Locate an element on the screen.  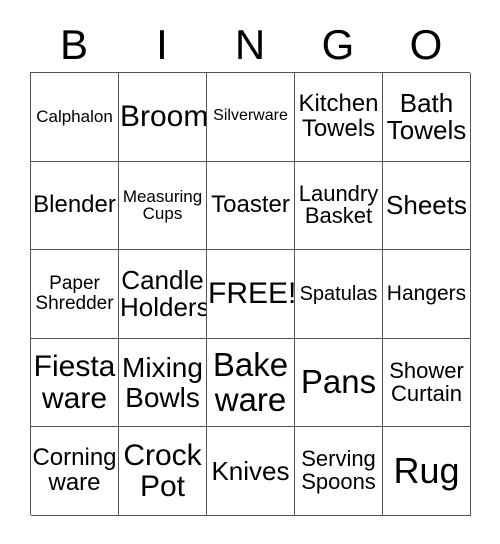
bingo-cell: Paper Shredder is located at coordinates (75, 294).